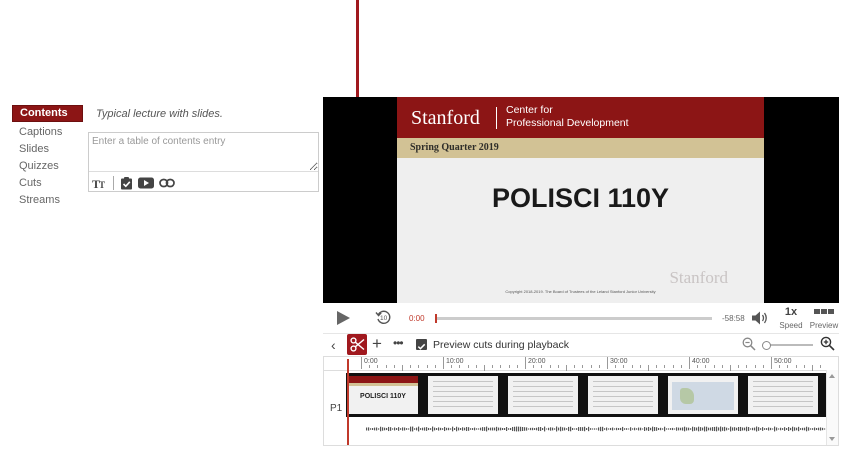  Describe the element at coordinates (760, 318) in the screenshot. I see `volume-icon` at that location.